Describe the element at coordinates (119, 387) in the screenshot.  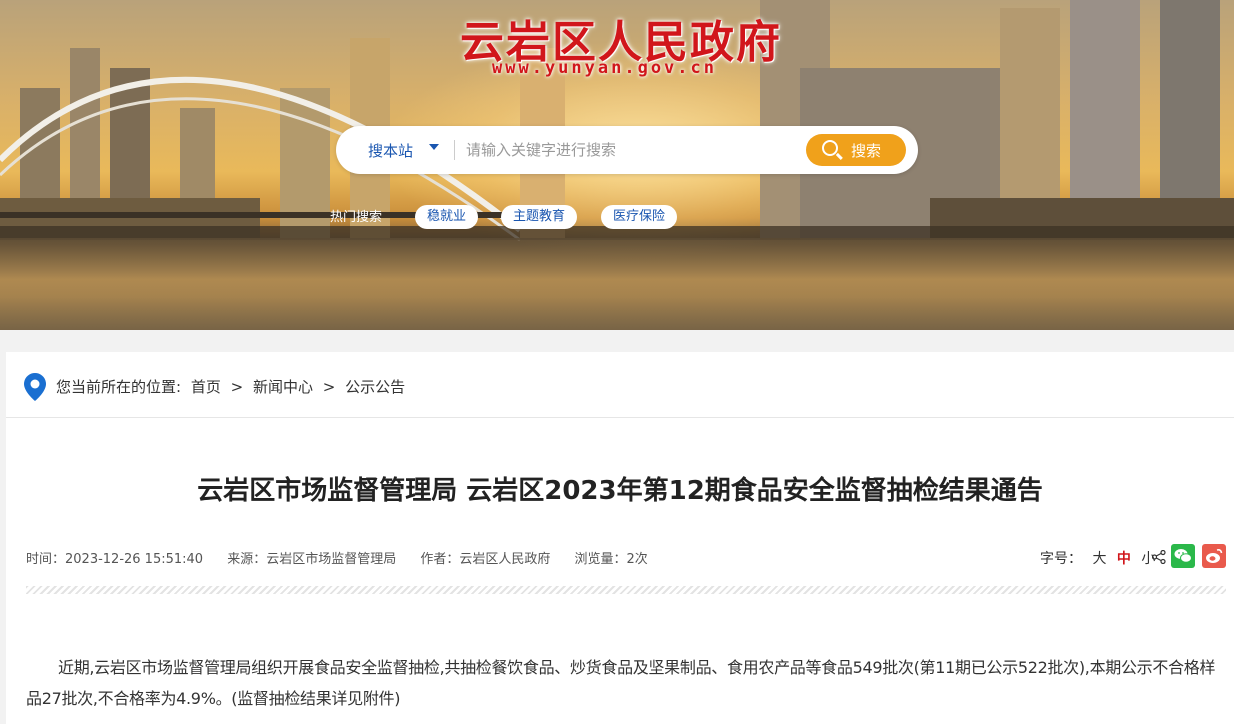
I see `breadcrumb-prefix: 您当前所在的位置:` at that location.